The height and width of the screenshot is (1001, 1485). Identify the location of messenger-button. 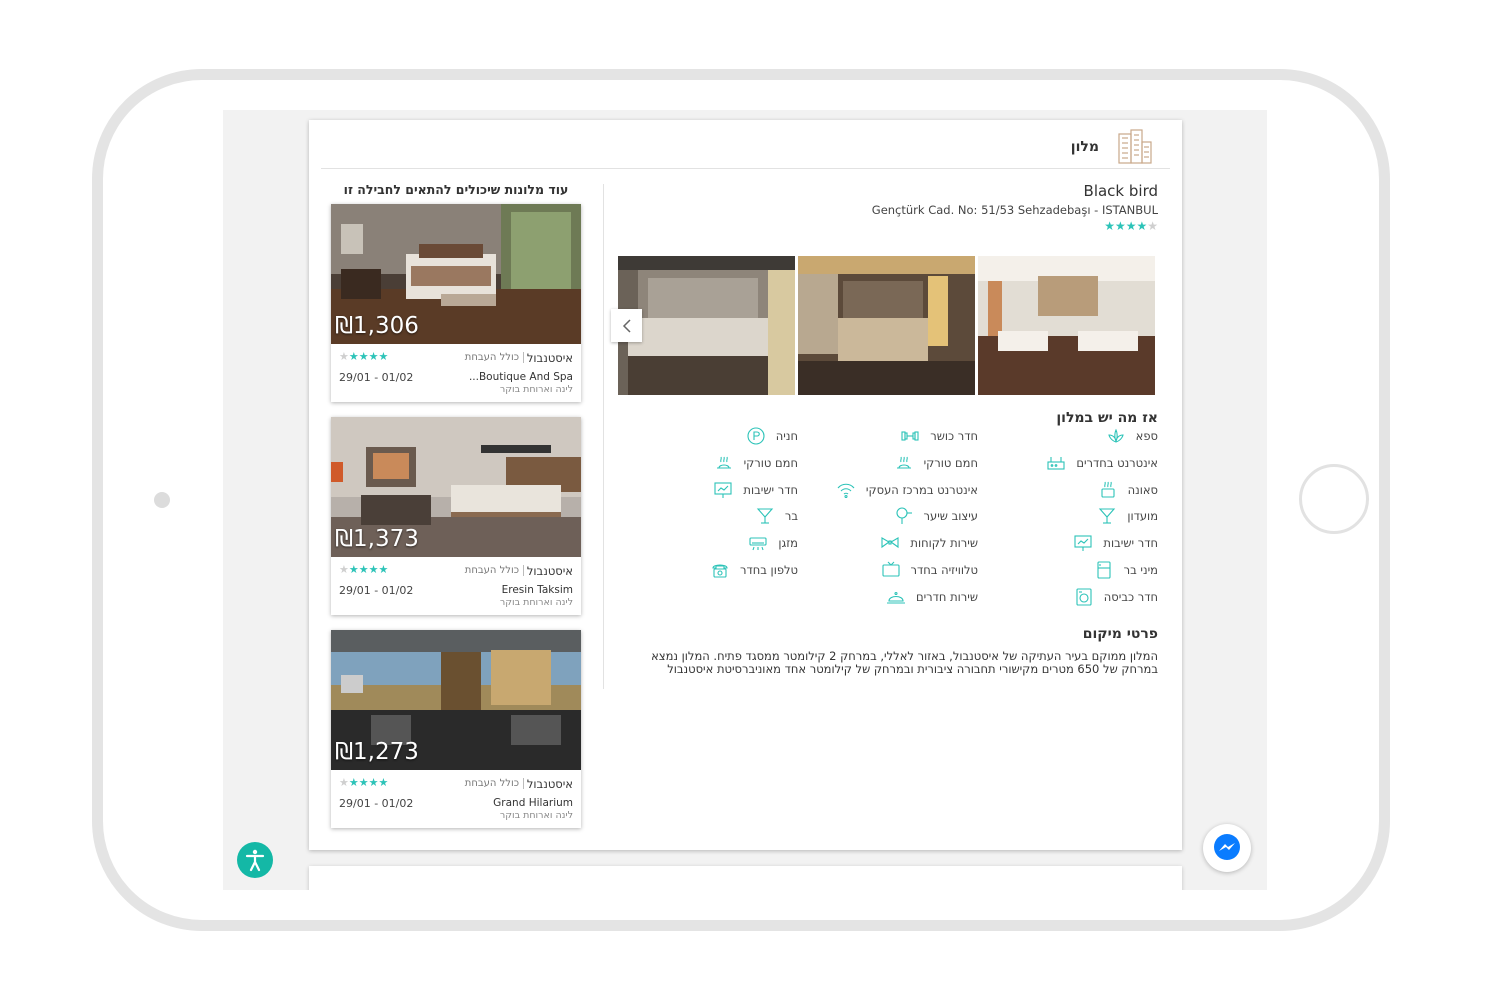
(1227, 848).